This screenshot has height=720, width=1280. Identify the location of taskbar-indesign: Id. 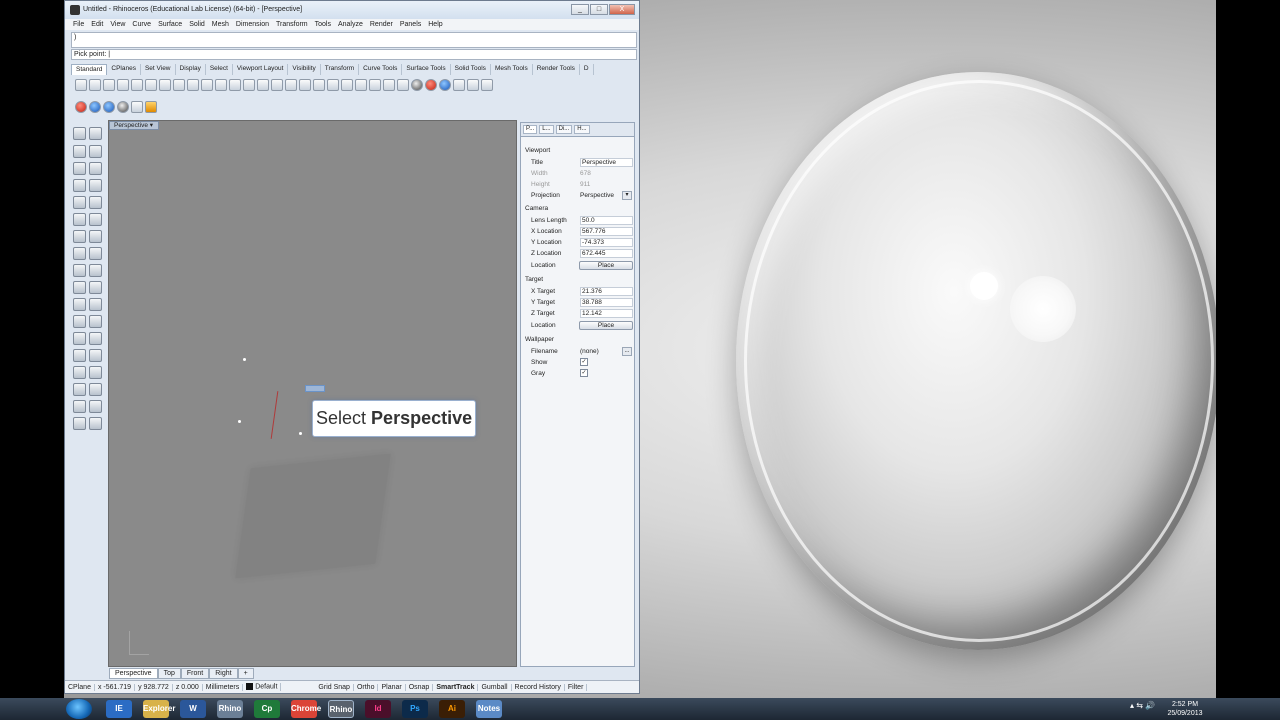
(378, 709).